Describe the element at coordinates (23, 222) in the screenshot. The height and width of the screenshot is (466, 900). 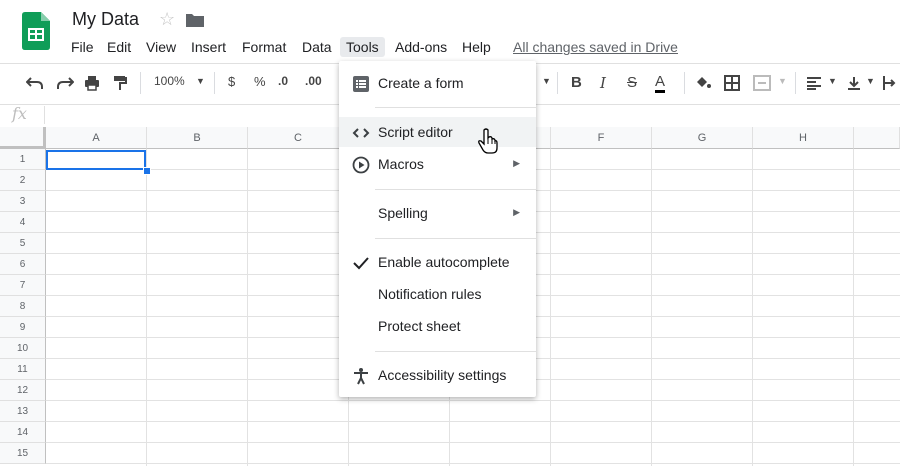
I see `row-header: 4` at that location.